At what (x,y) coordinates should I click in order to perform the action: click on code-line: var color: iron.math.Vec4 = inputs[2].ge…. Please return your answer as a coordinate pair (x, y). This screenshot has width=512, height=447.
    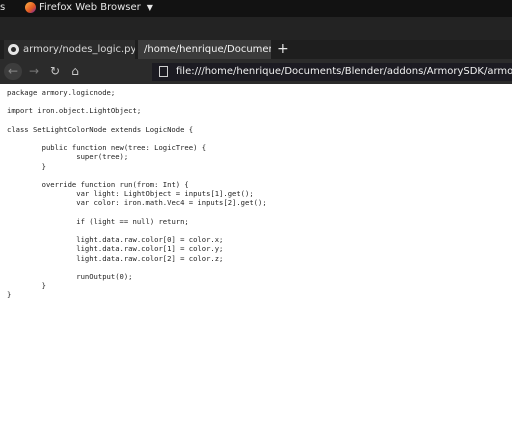
    Looking at the image, I should click on (137, 203).